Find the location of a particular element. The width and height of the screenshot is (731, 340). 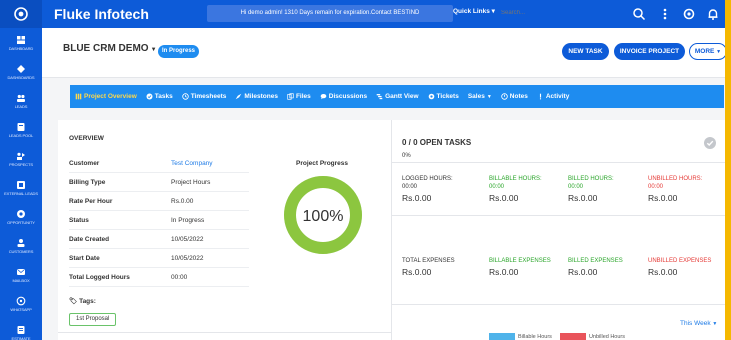

app-logo-icon is located at coordinates (21, 14).